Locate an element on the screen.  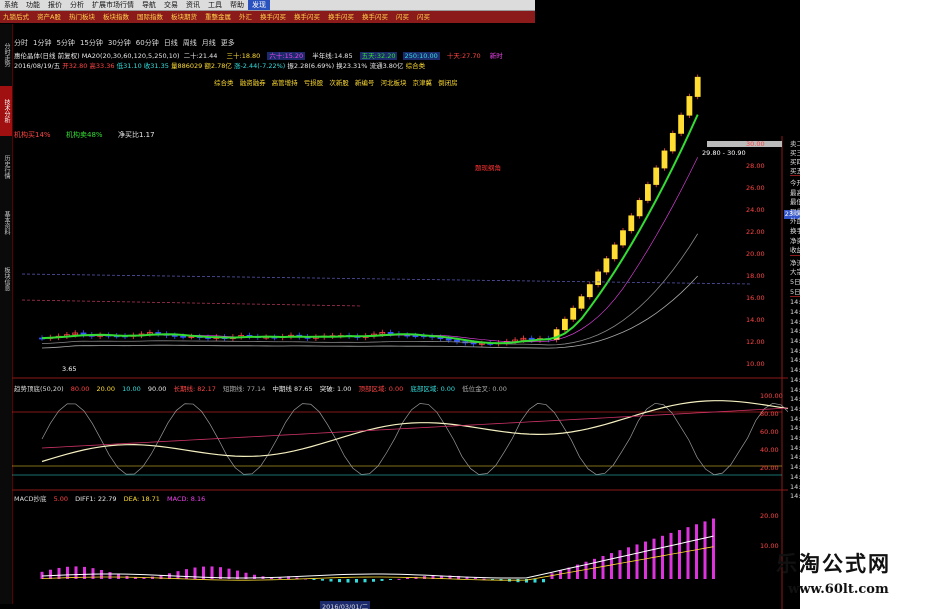
tab-11: 换手闪买 is located at coordinates (375, 17).